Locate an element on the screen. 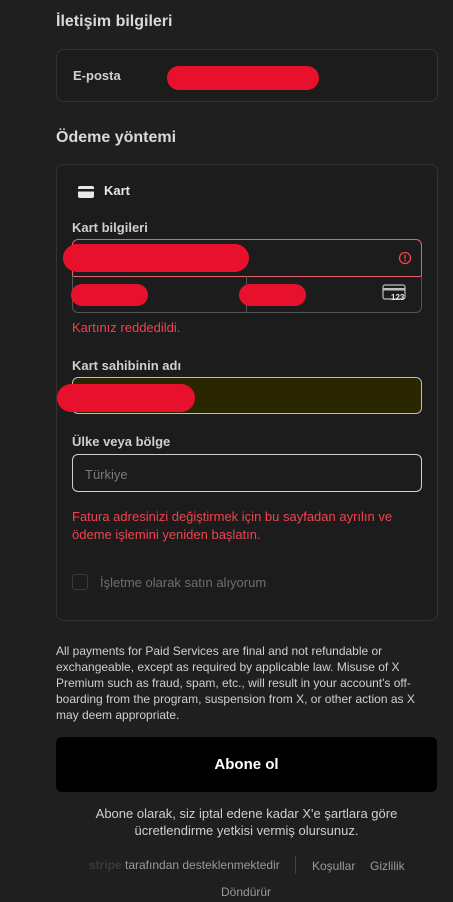 The image size is (453, 902). email-value-redacted is located at coordinates (243, 78).